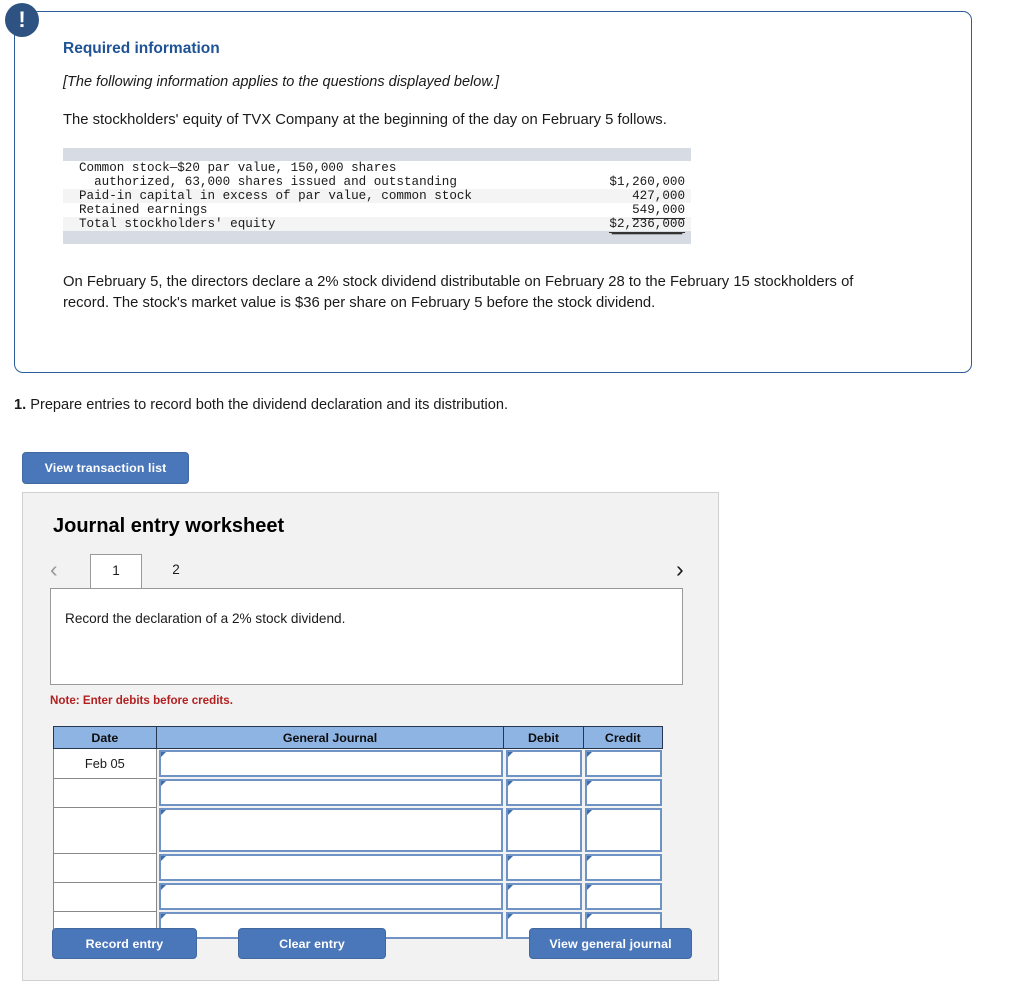  Describe the element at coordinates (680, 569) in the screenshot. I see `chevron-right-icon: ›` at that location.